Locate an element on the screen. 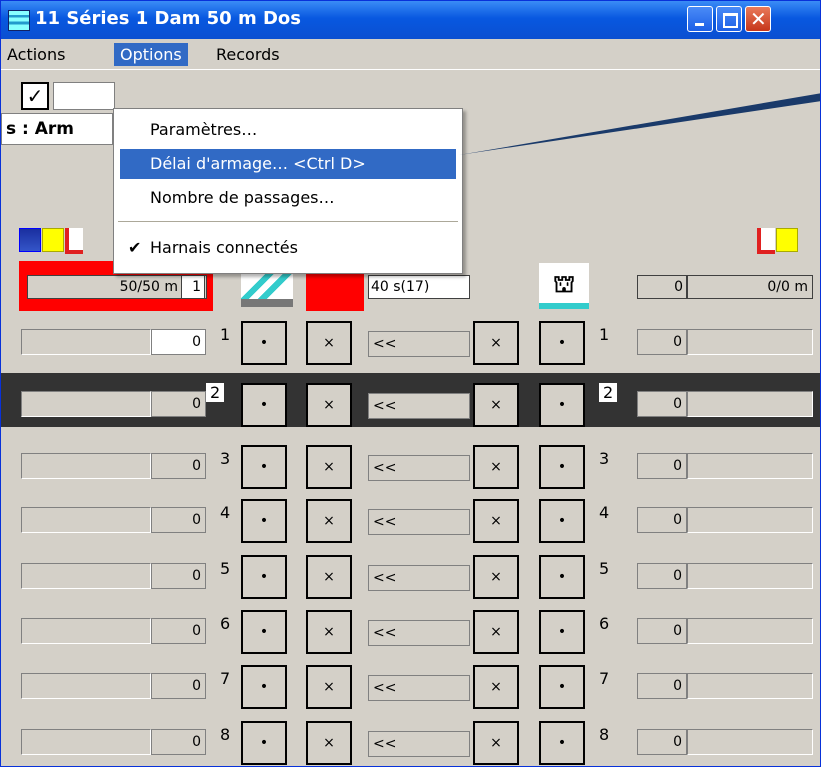  minimize-button is located at coordinates (700, 19).